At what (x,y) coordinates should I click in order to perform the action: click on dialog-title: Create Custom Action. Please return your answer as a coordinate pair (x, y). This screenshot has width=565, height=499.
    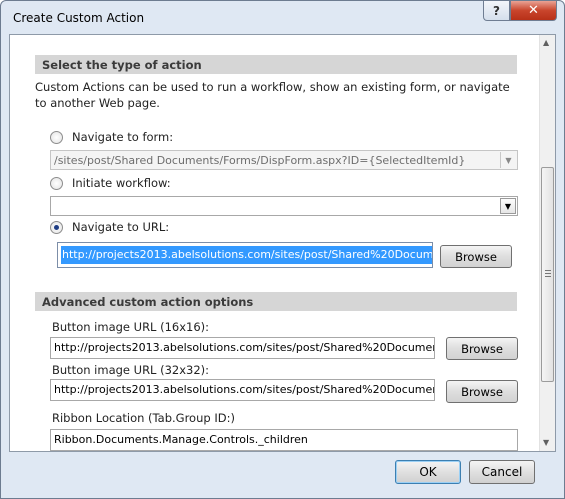
    Looking at the image, I should click on (79, 18).